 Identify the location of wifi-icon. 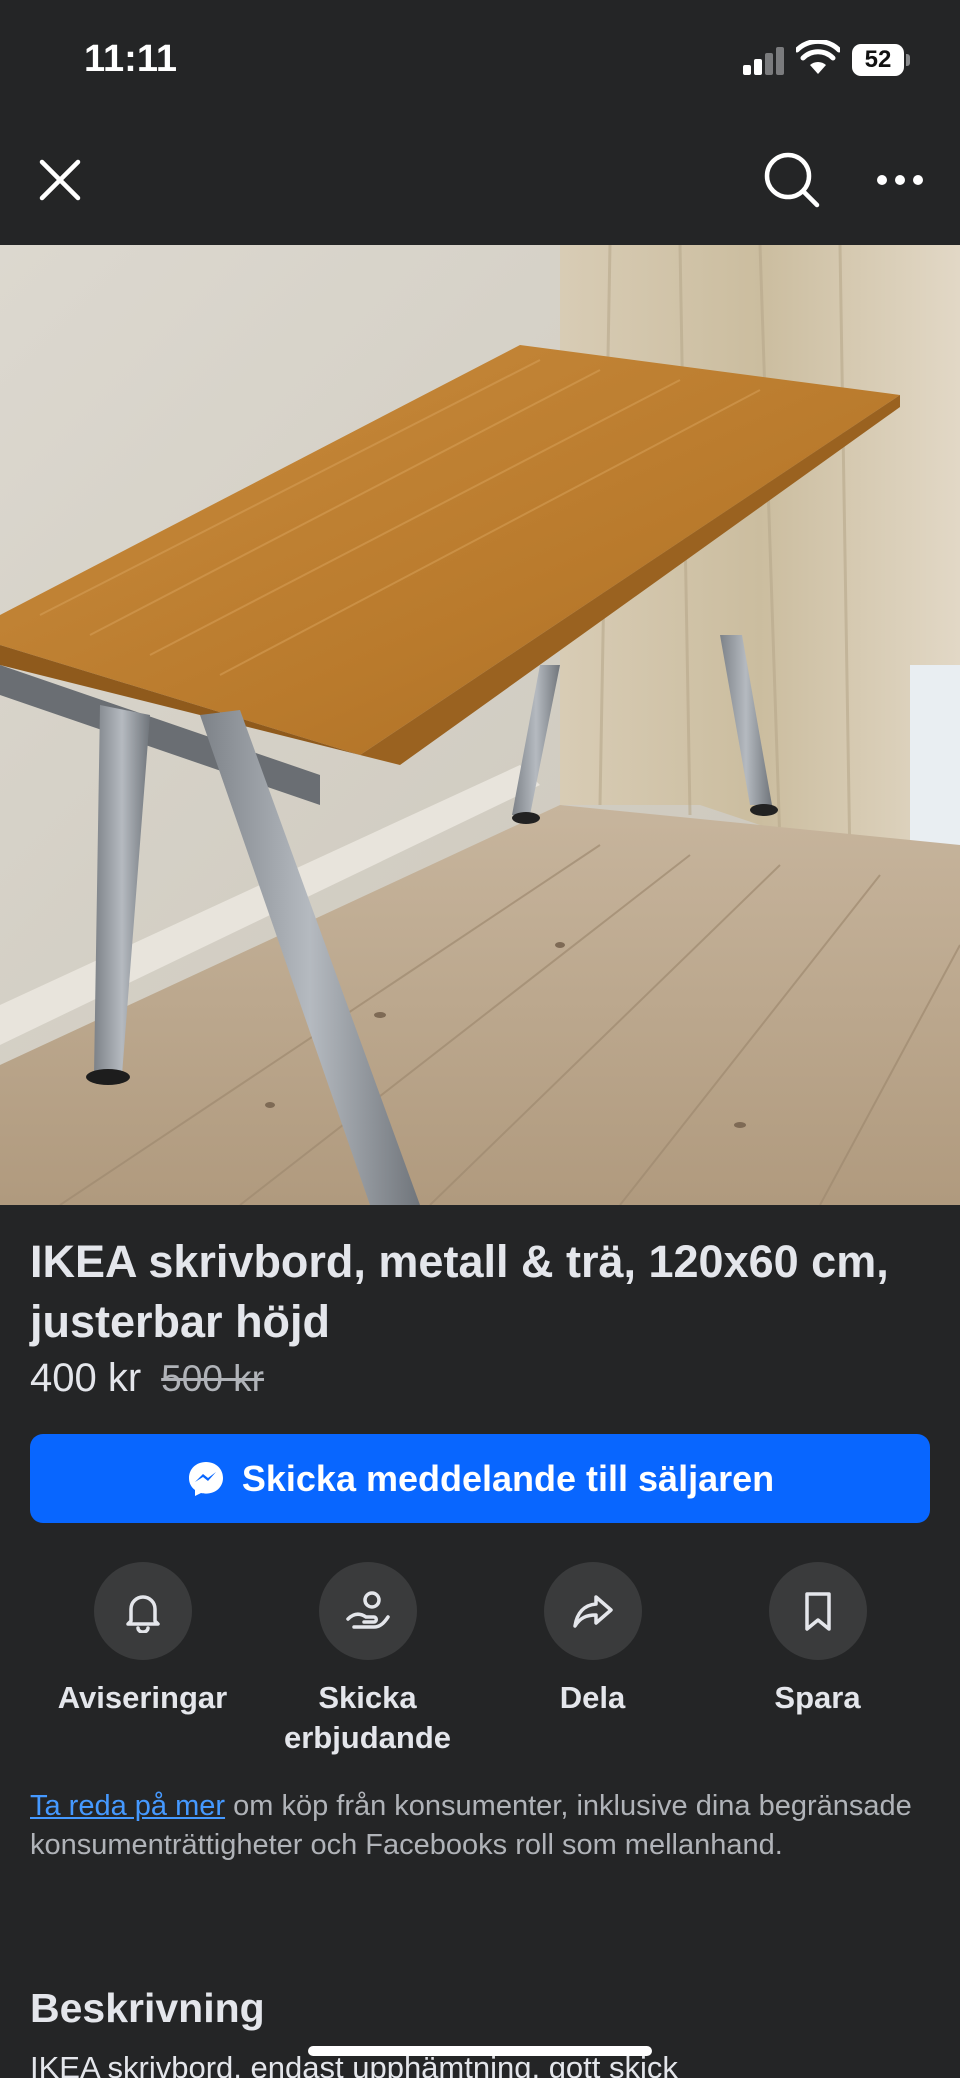
(818, 57).